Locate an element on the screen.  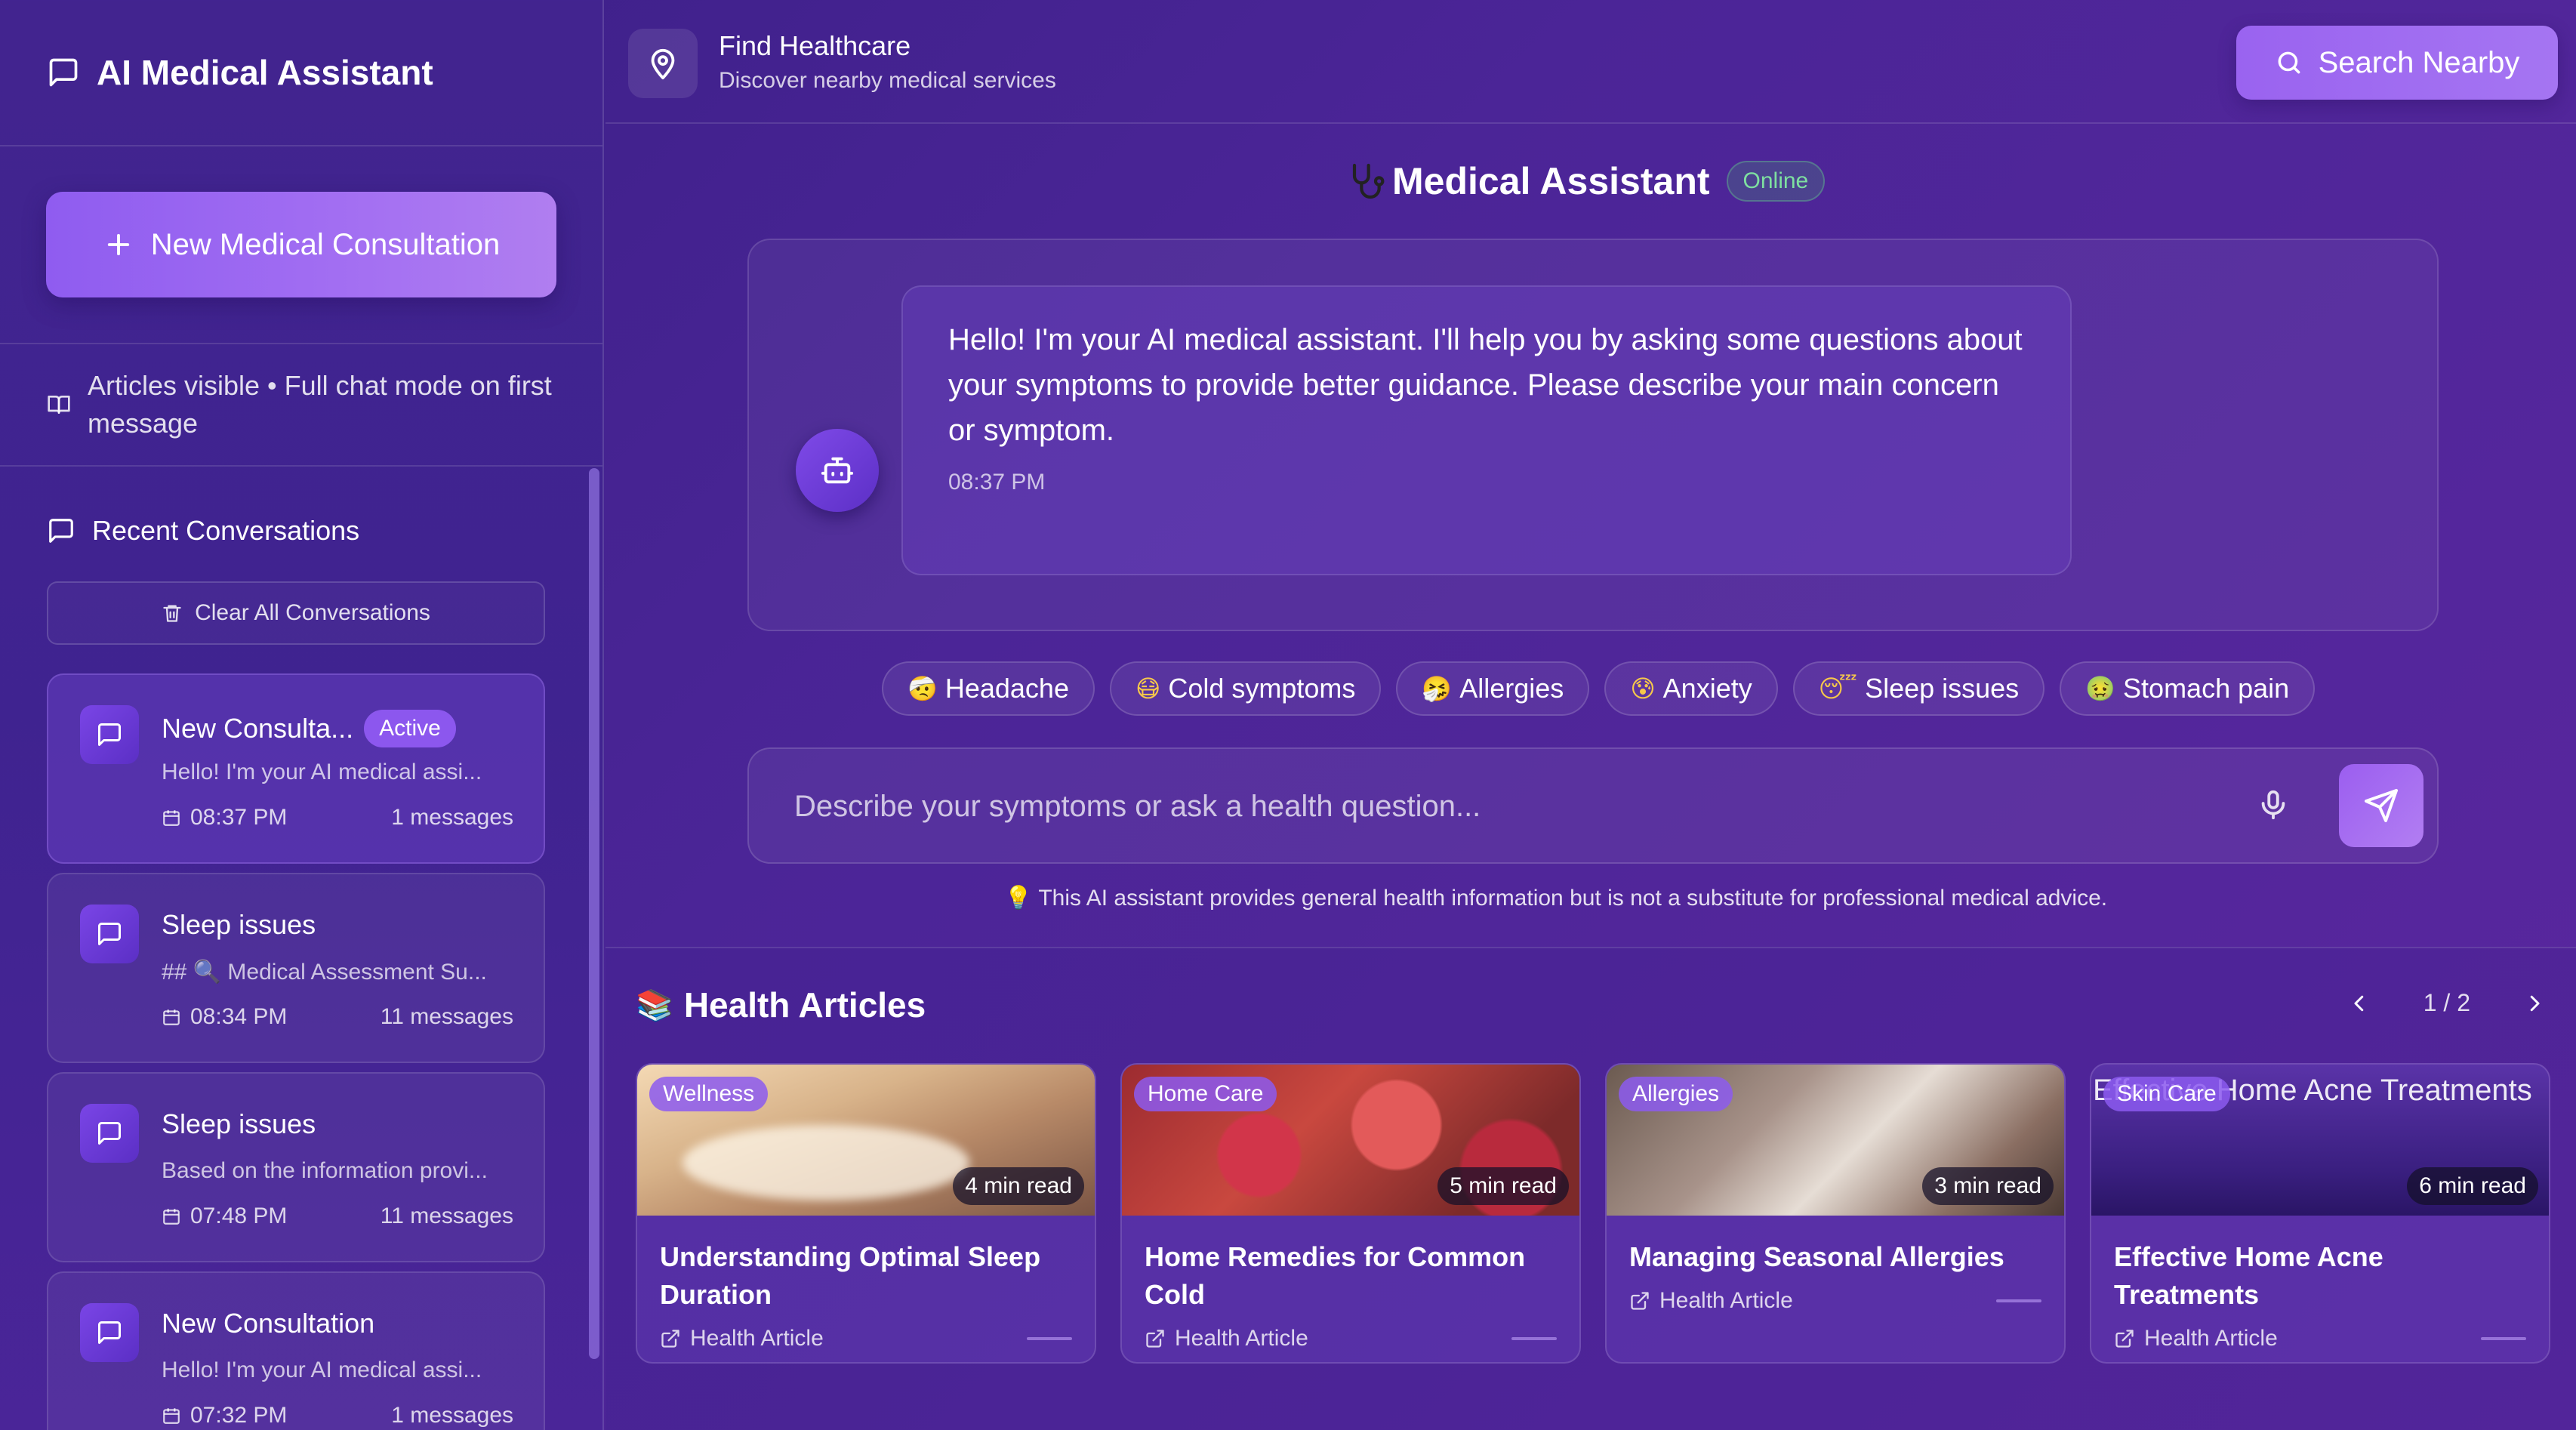
recent-conversations-header: Recent Conversations is located at coordinates (301, 531).